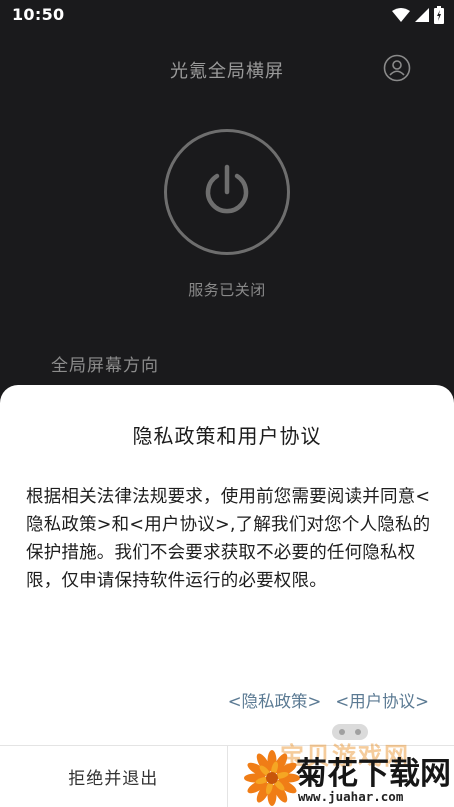 Image resolution: width=454 pixels, height=807 pixels. I want to click on reject-exit-button: 拒绝并退出, so click(114, 776).